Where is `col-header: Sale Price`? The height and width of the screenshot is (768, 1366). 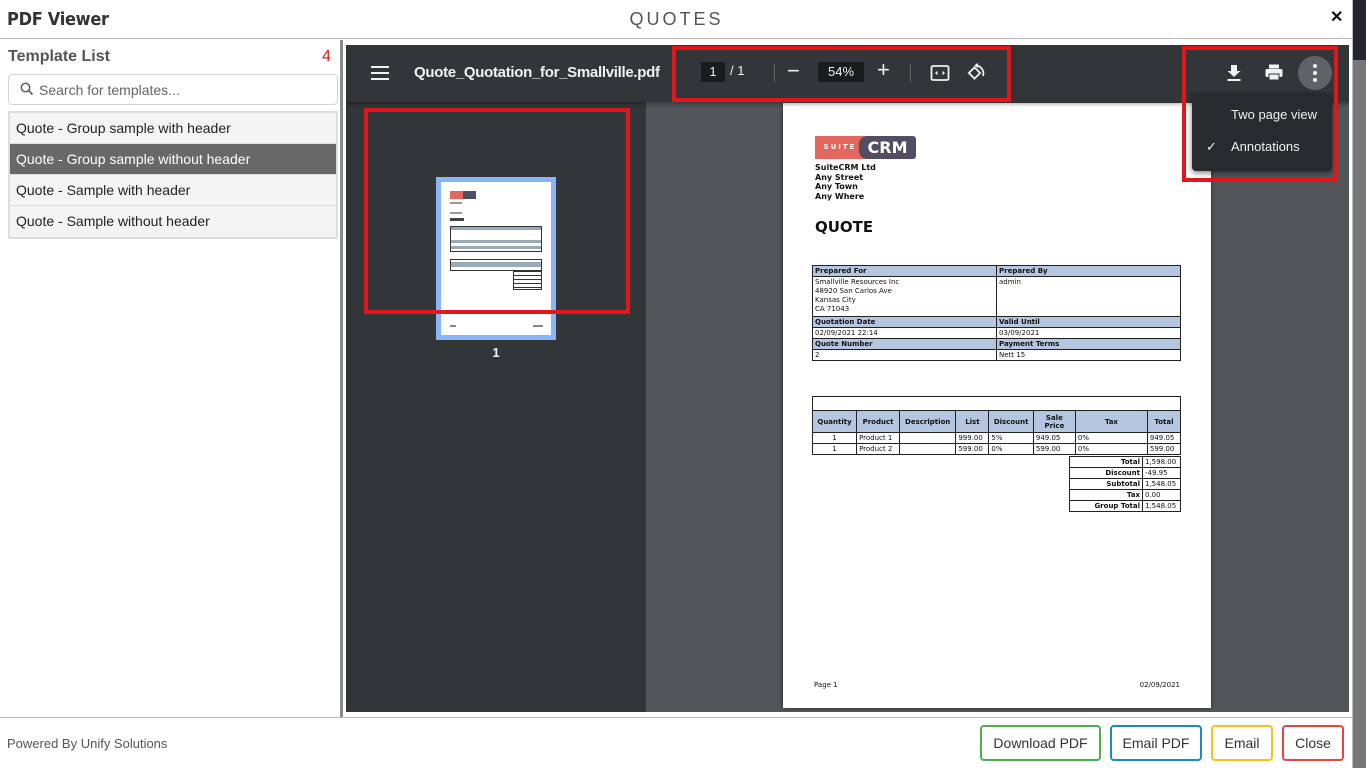
col-header: Sale Price is located at coordinates (1054, 421).